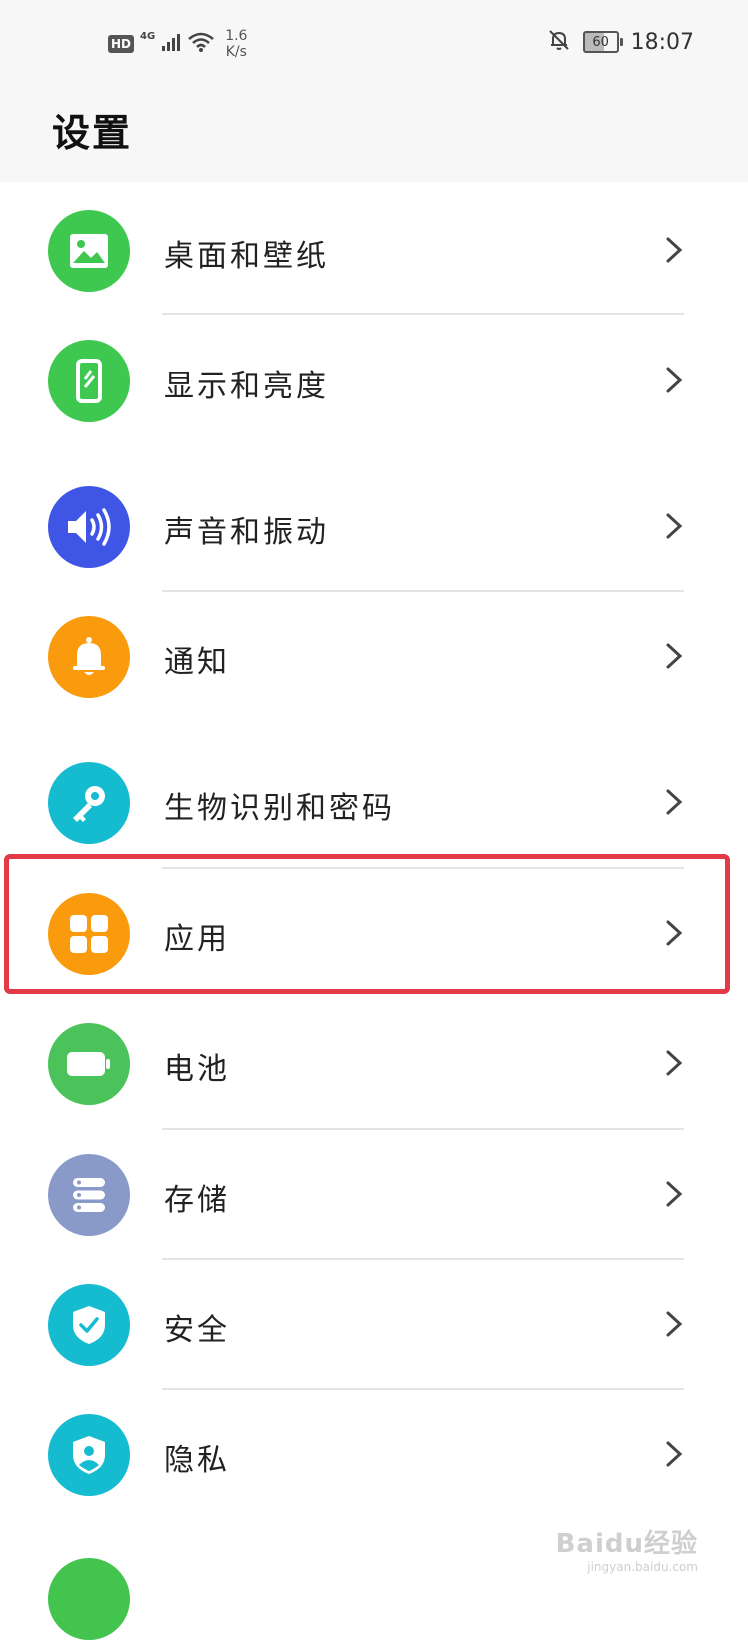 The height and width of the screenshot is (1640, 748). I want to click on watermark: Baidu经验 jingyan.baidu.com, so click(627, 1548).